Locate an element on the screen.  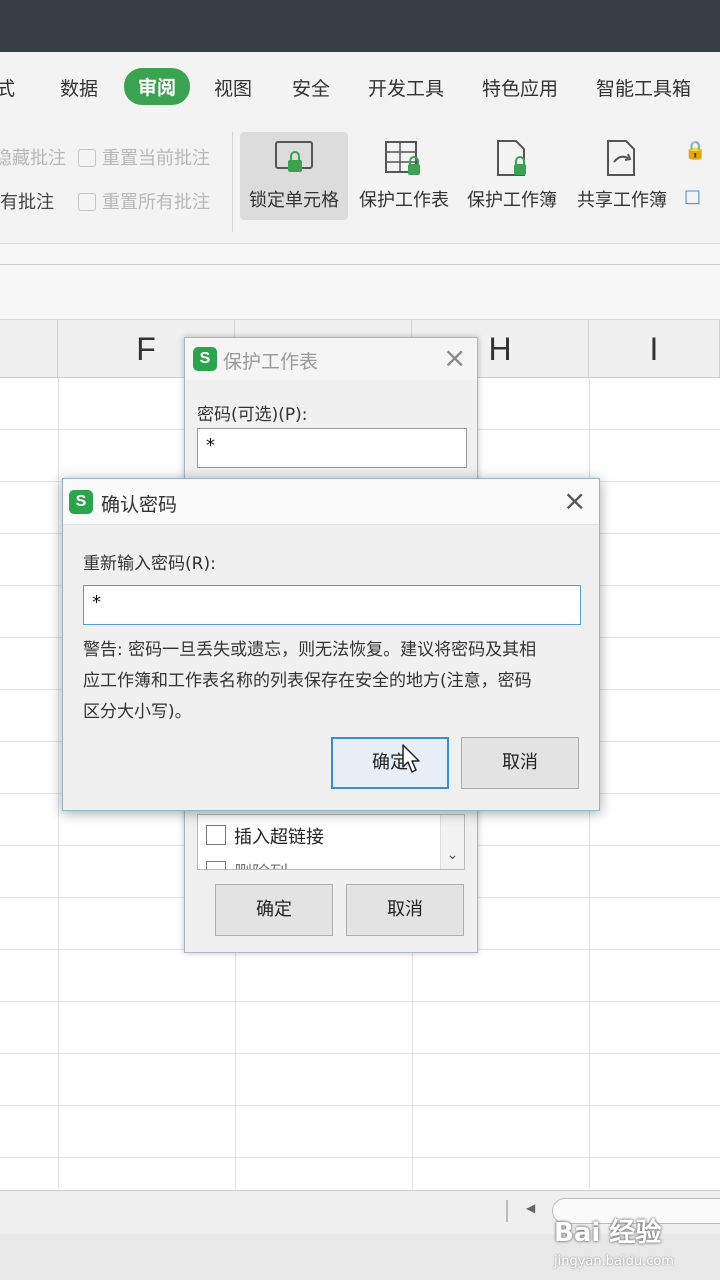
column-header-i: I is located at coordinates (654, 349).